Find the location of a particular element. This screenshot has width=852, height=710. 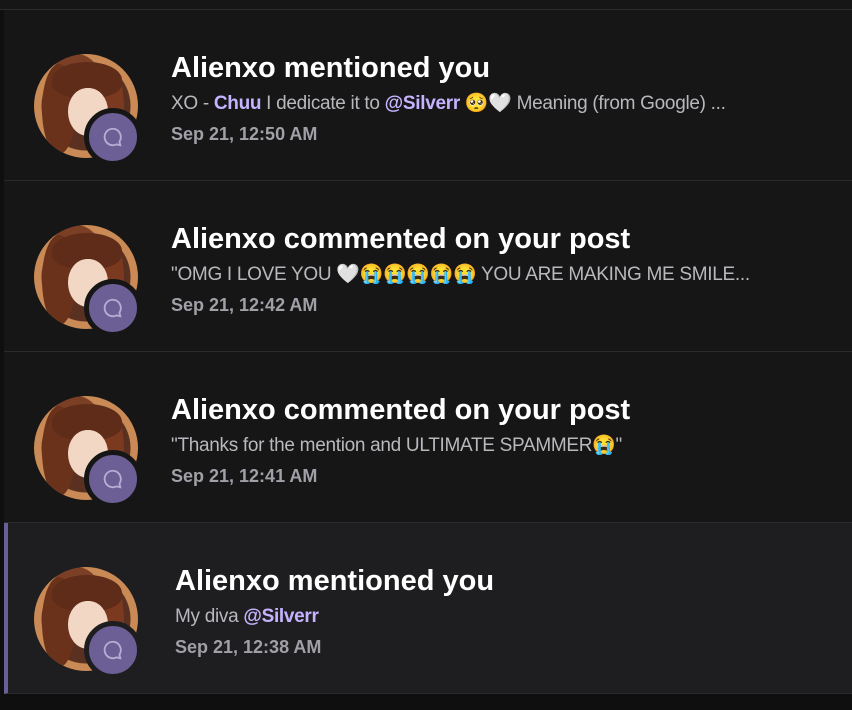

notification-body: My diva @Silverr is located at coordinates (503, 617).